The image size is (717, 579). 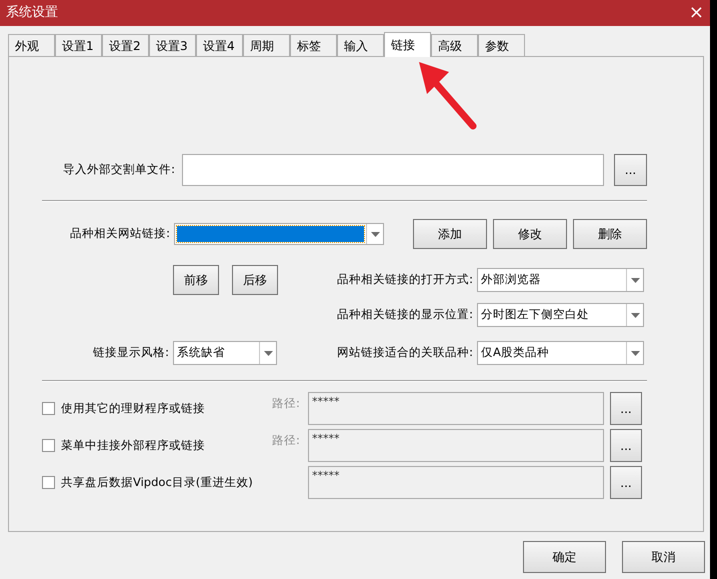 What do you see at coordinates (560, 315) in the screenshot?
I see `dropdown: 分时图左下侧空白处` at bounding box center [560, 315].